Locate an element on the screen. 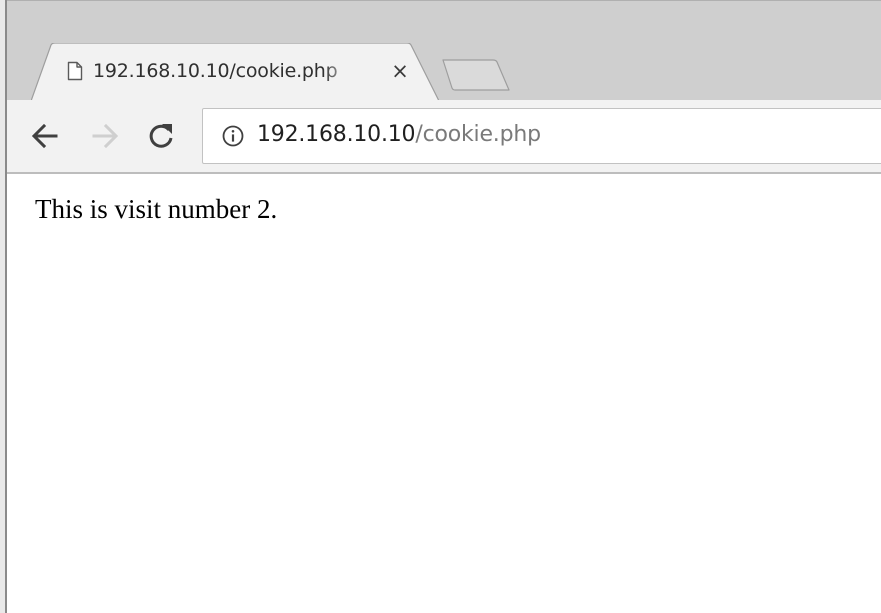  tab-title: 192.168.10.10/cookie.php is located at coordinates (215, 71).